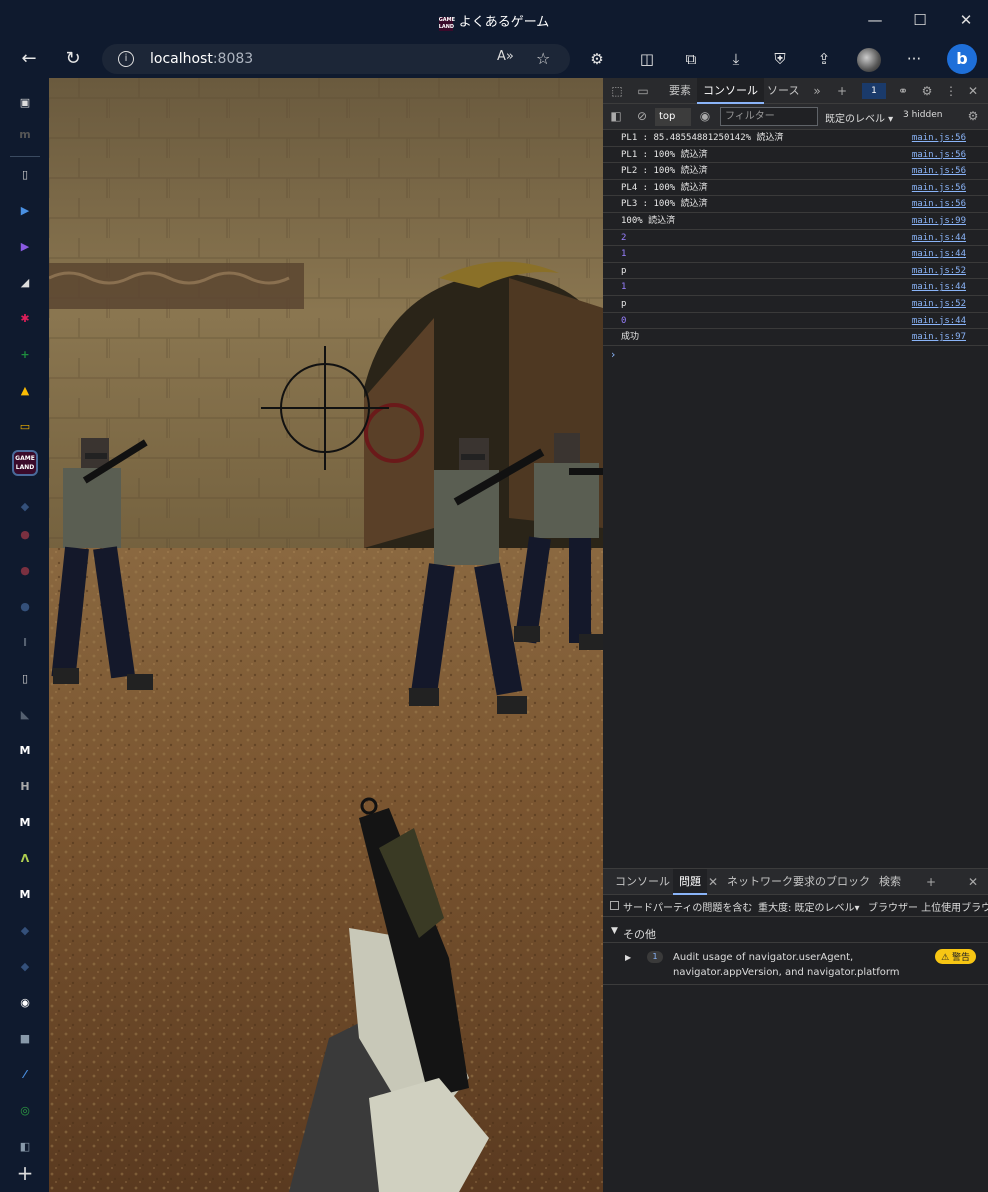  Describe the element at coordinates (769, 116) in the screenshot. I see `filter-input: フィルター` at that location.